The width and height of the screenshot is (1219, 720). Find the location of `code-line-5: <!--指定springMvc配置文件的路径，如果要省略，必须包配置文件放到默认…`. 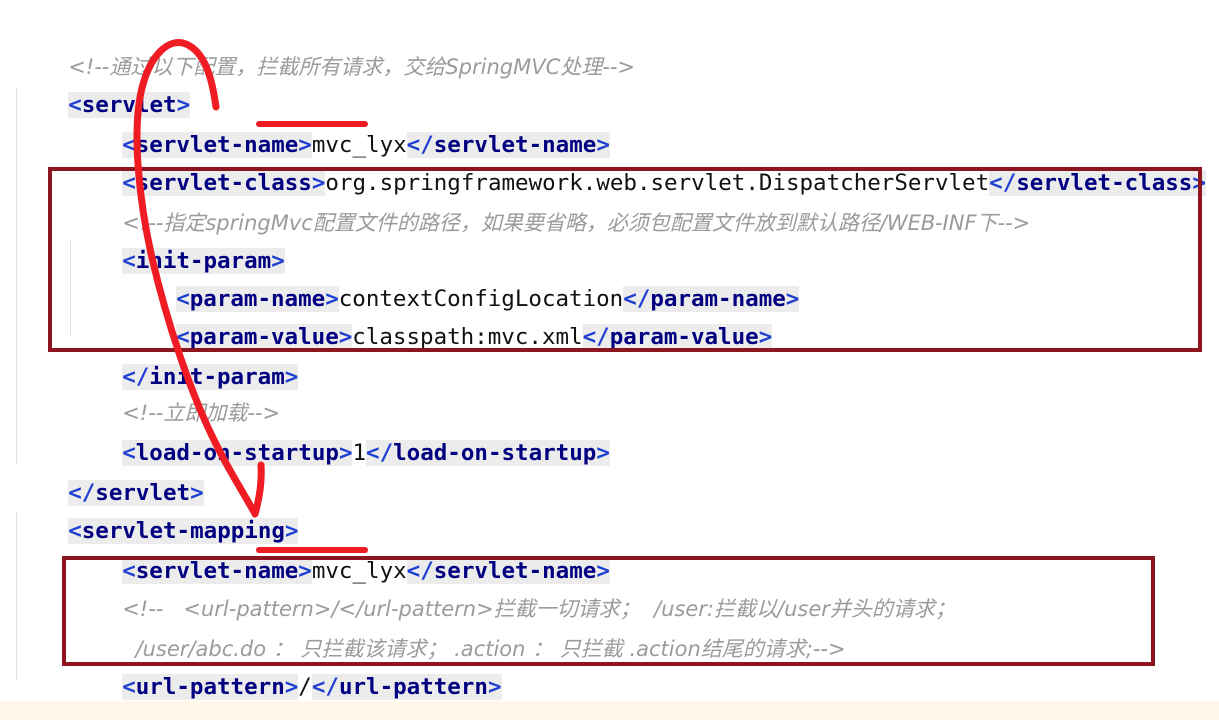

code-line-5: <!--指定springMvc配置文件的路径，如果要省略，必须包配置文件放到默认… is located at coordinates (515, 200).